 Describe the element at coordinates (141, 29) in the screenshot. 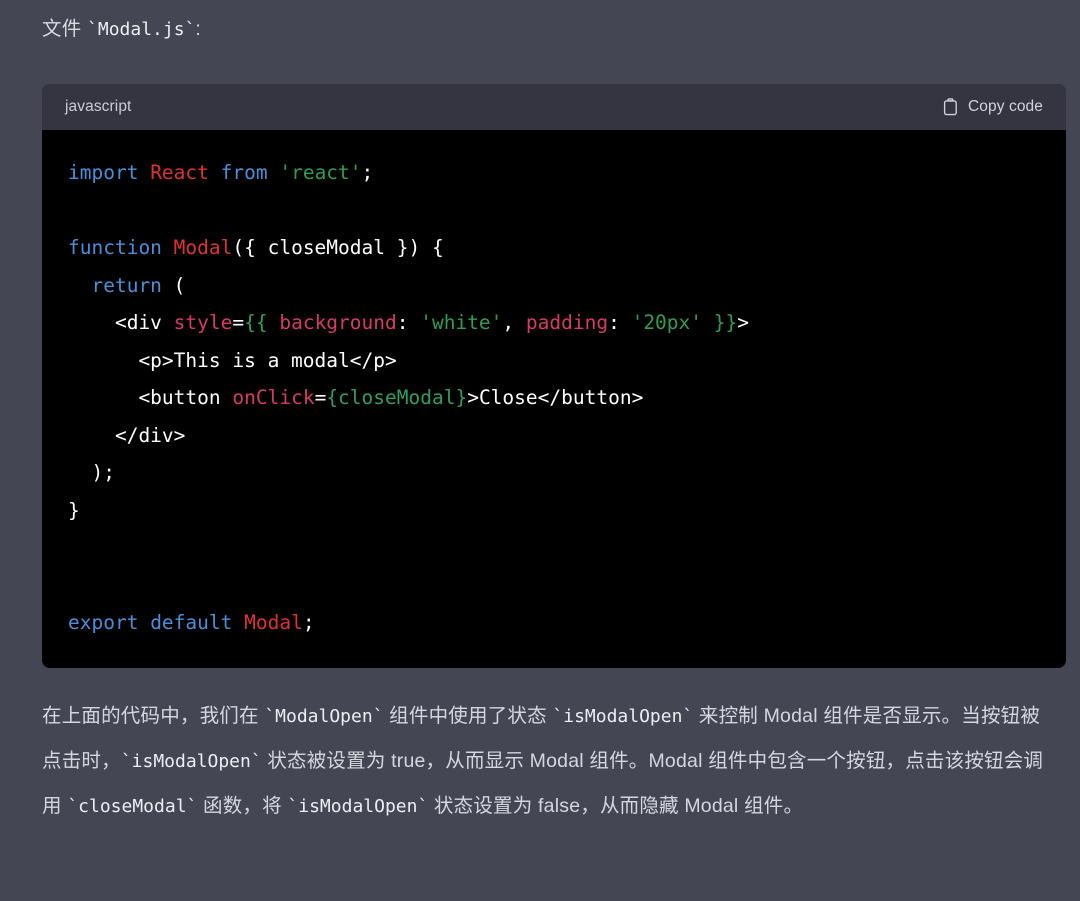

I see `intro-code-ref: `Modal.js`` at that location.